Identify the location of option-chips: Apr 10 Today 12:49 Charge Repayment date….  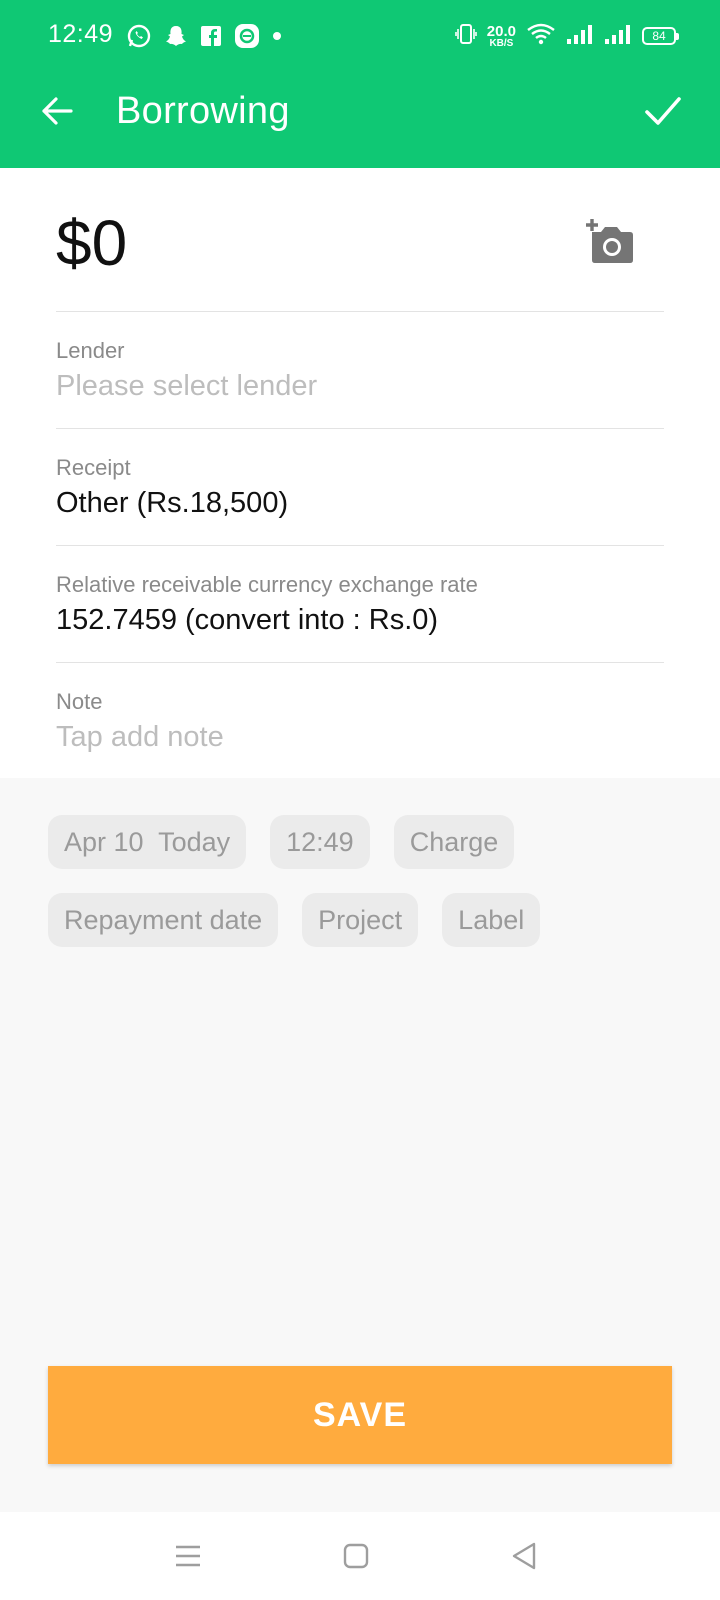
(368, 893).